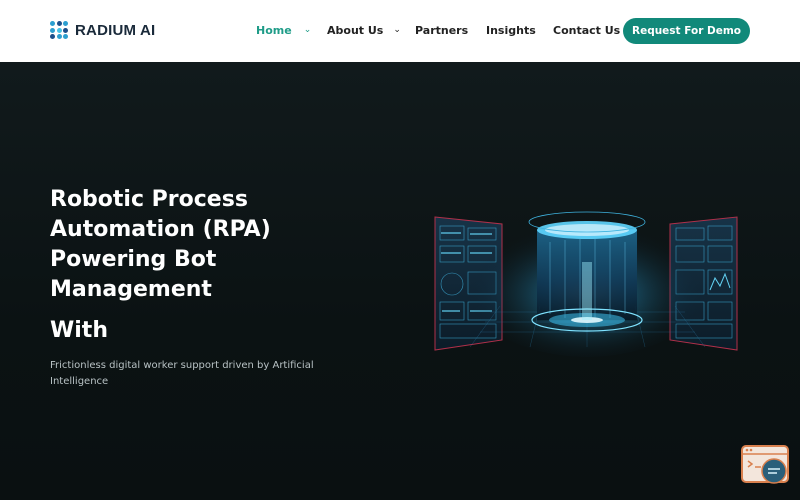 Image resolution: width=800 pixels, height=500 pixels. Describe the element at coordinates (115, 30) in the screenshot. I see `brand-name: RADIUM AI` at that location.